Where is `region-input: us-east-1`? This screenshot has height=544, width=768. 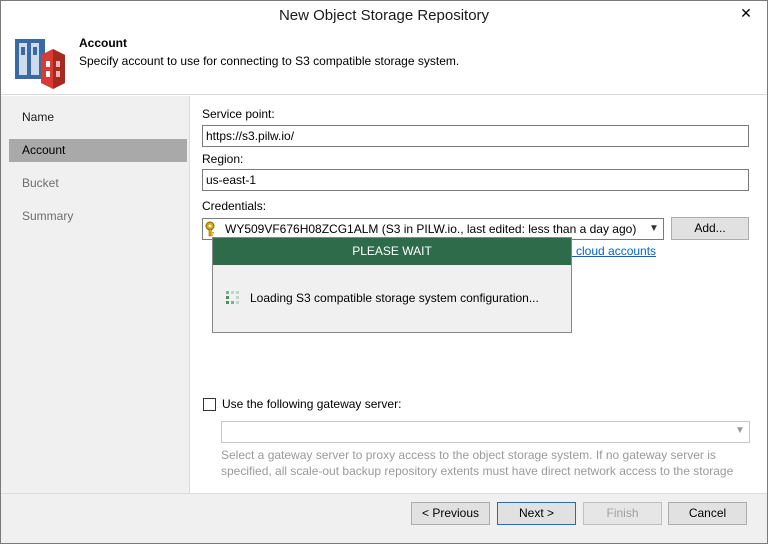
region-input: us-east-1 is located at coordinates (475, 180).